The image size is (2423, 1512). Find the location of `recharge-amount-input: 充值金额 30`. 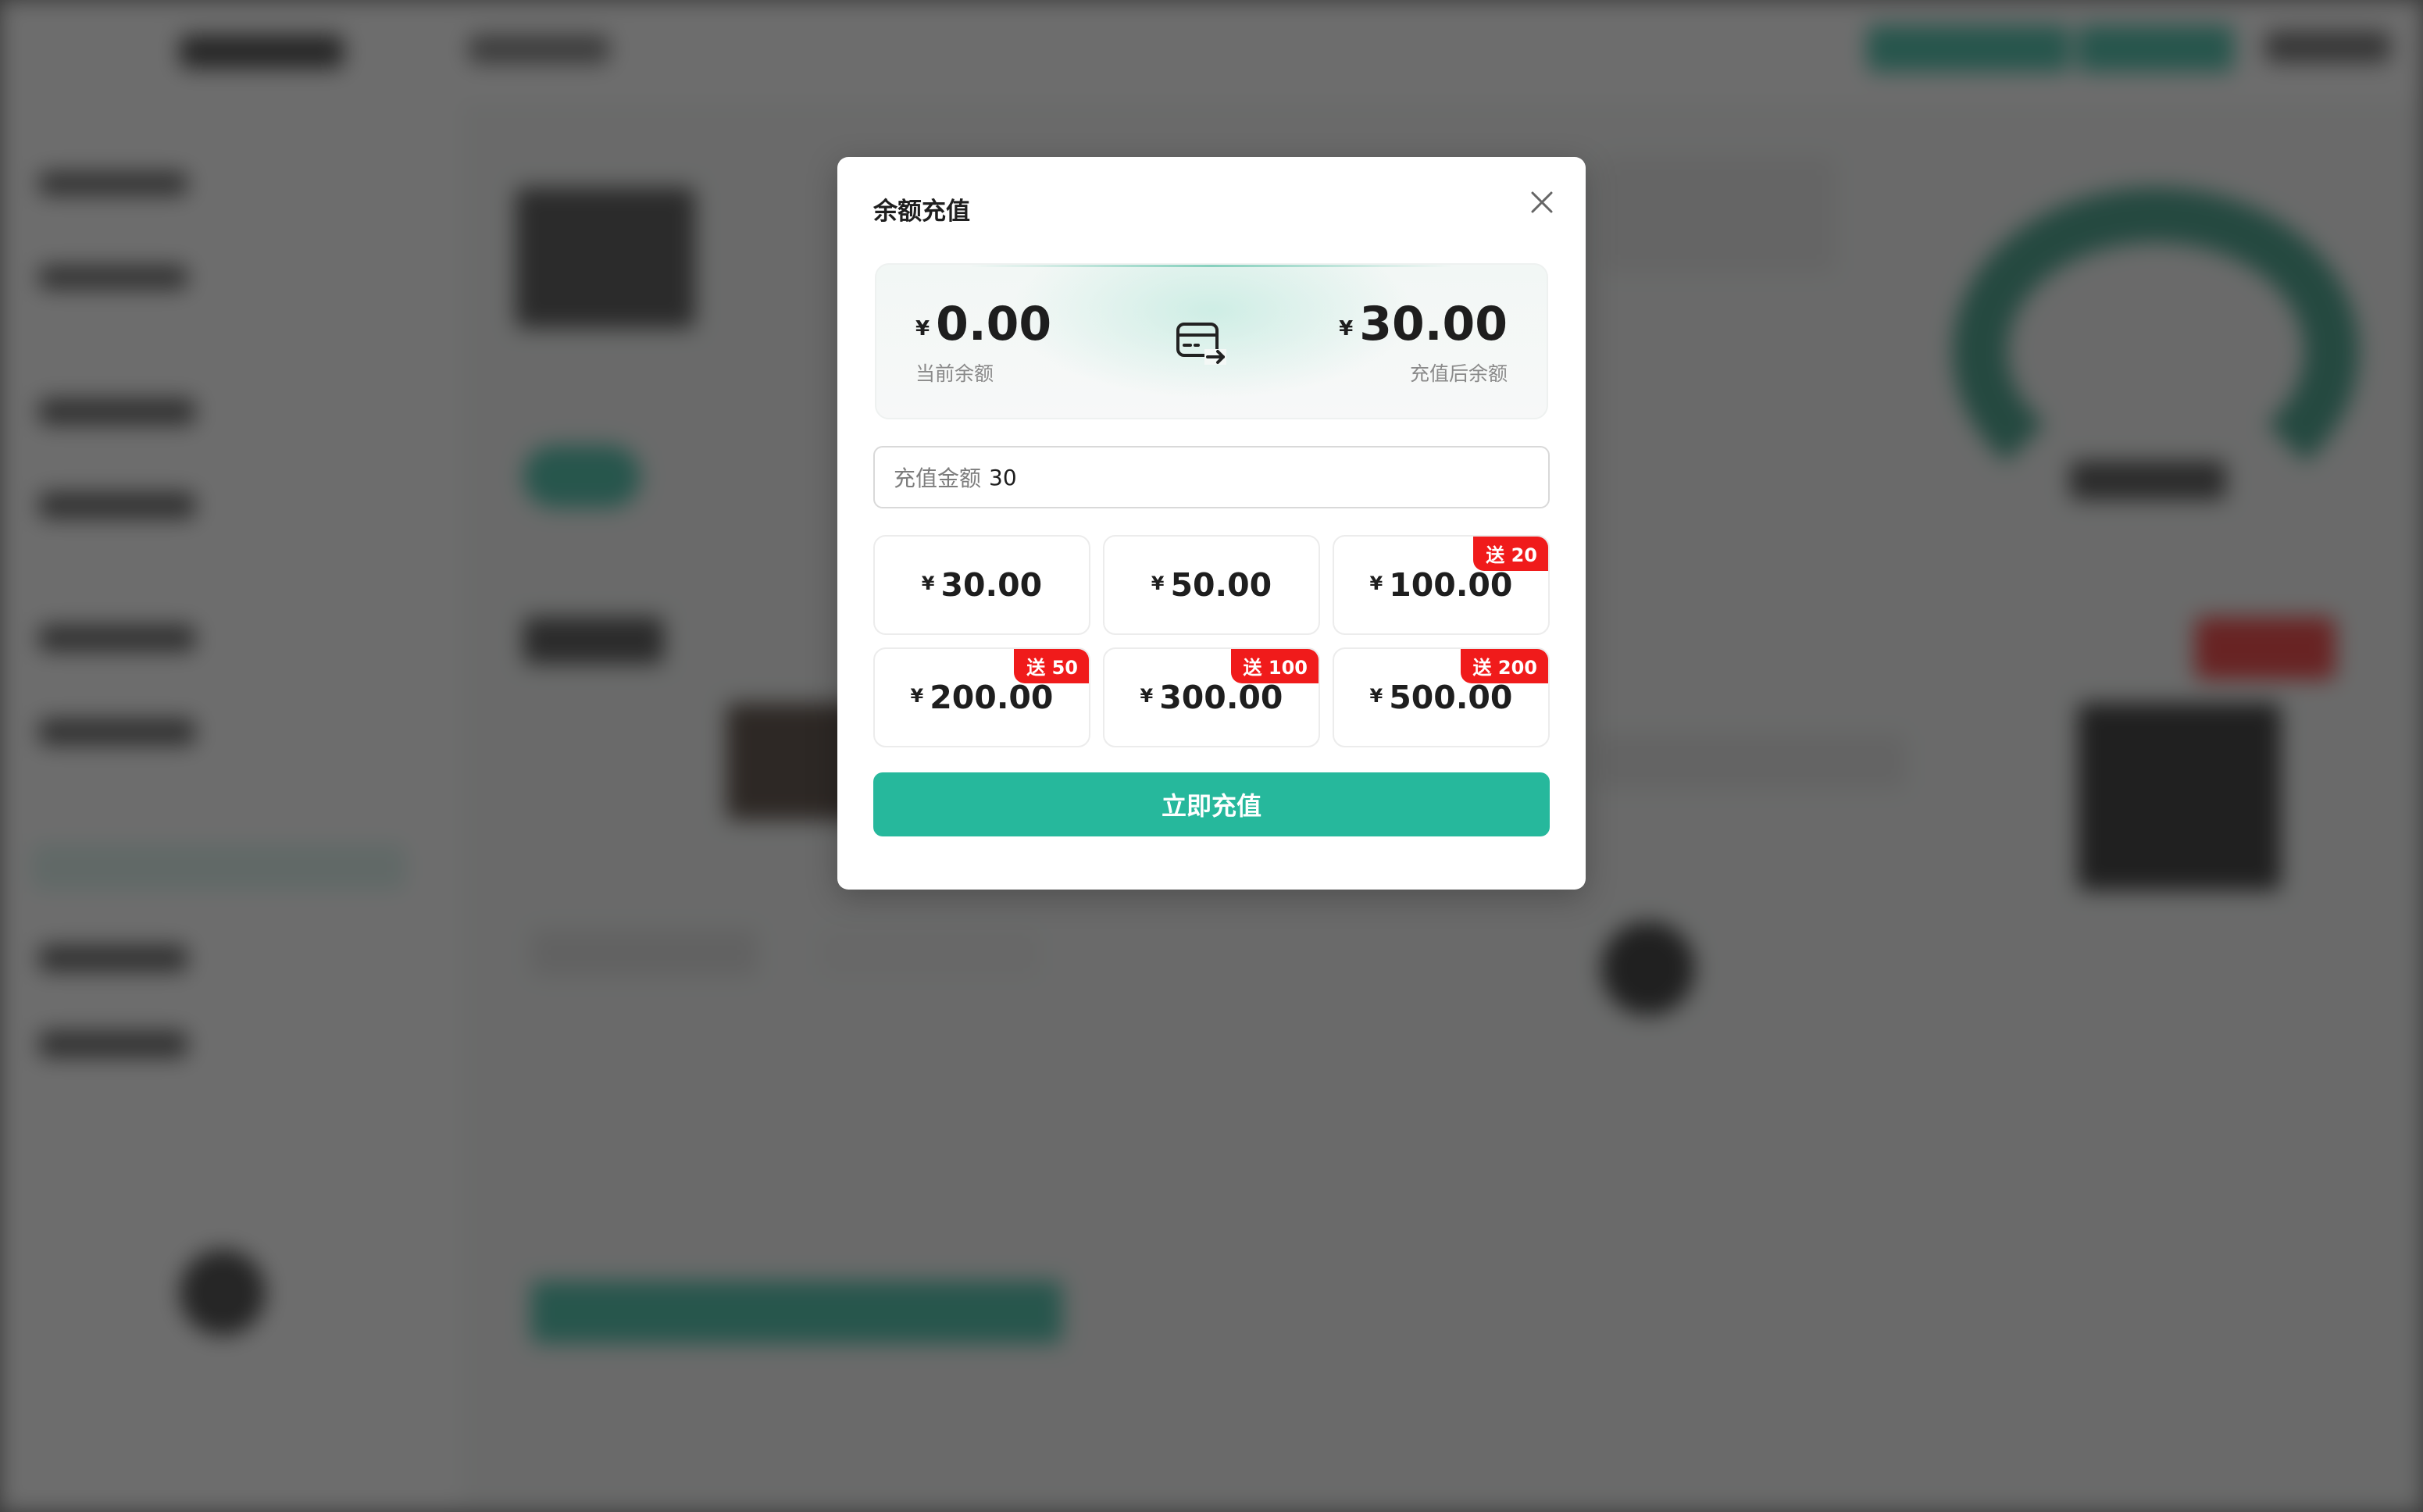

recharge-amount-input: 充值金额 30 is located at coordinates (1211, 477).